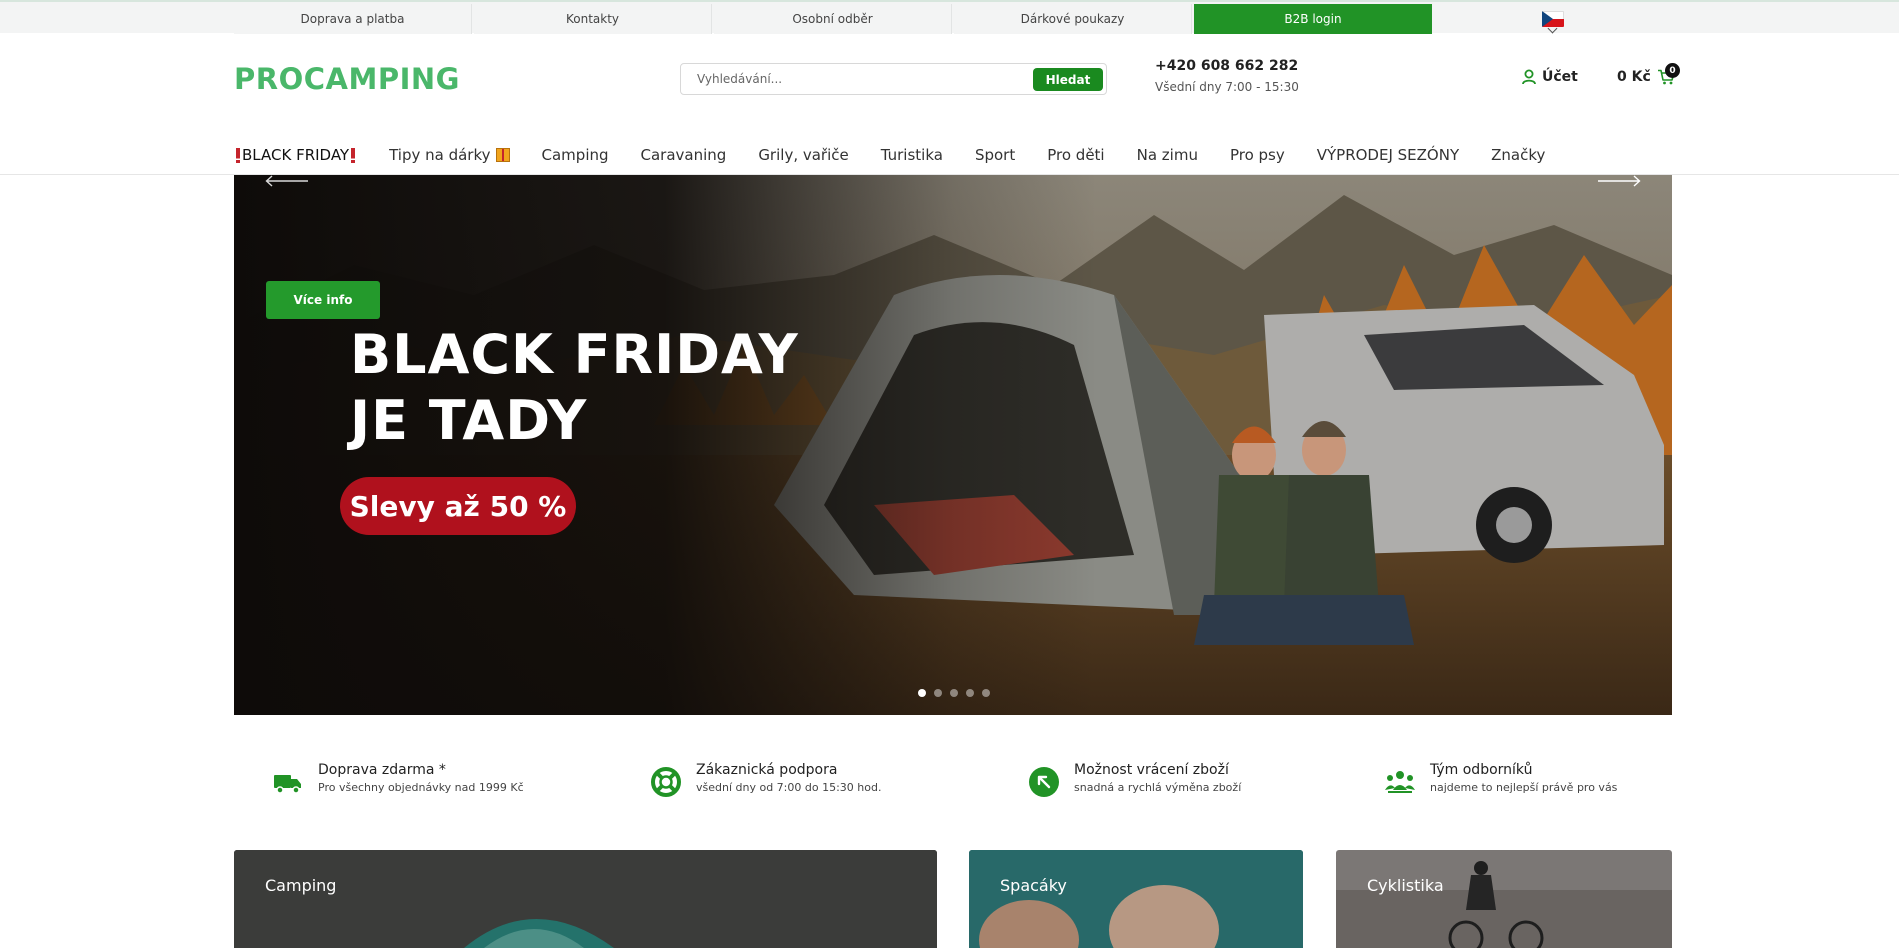  I want to click on lifebuoy-icon, so click(666, 782).